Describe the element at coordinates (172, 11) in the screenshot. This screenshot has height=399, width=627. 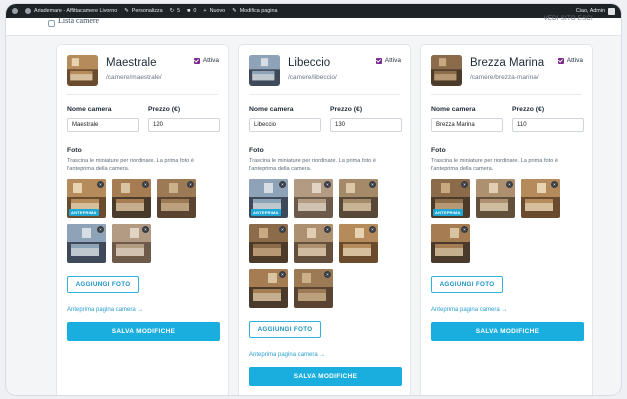
I see `refresh-icon: ↻` at that location.